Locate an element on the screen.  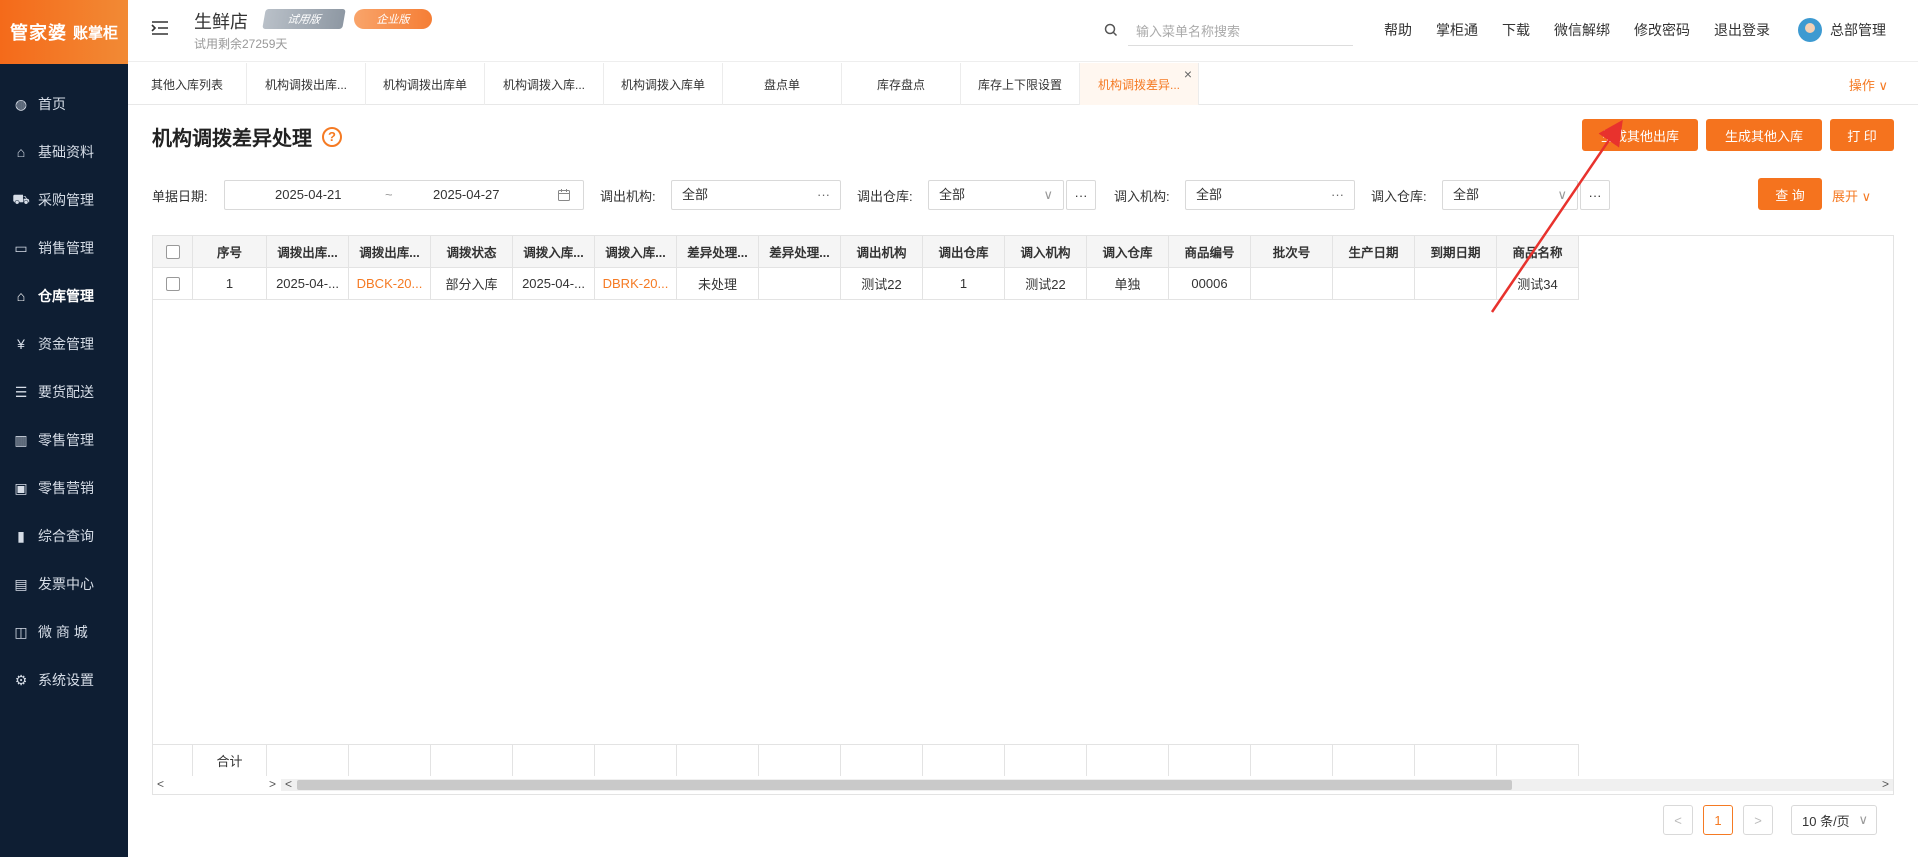
tab-label: 库存上下限设置 is located at coordinates (1019, 84).